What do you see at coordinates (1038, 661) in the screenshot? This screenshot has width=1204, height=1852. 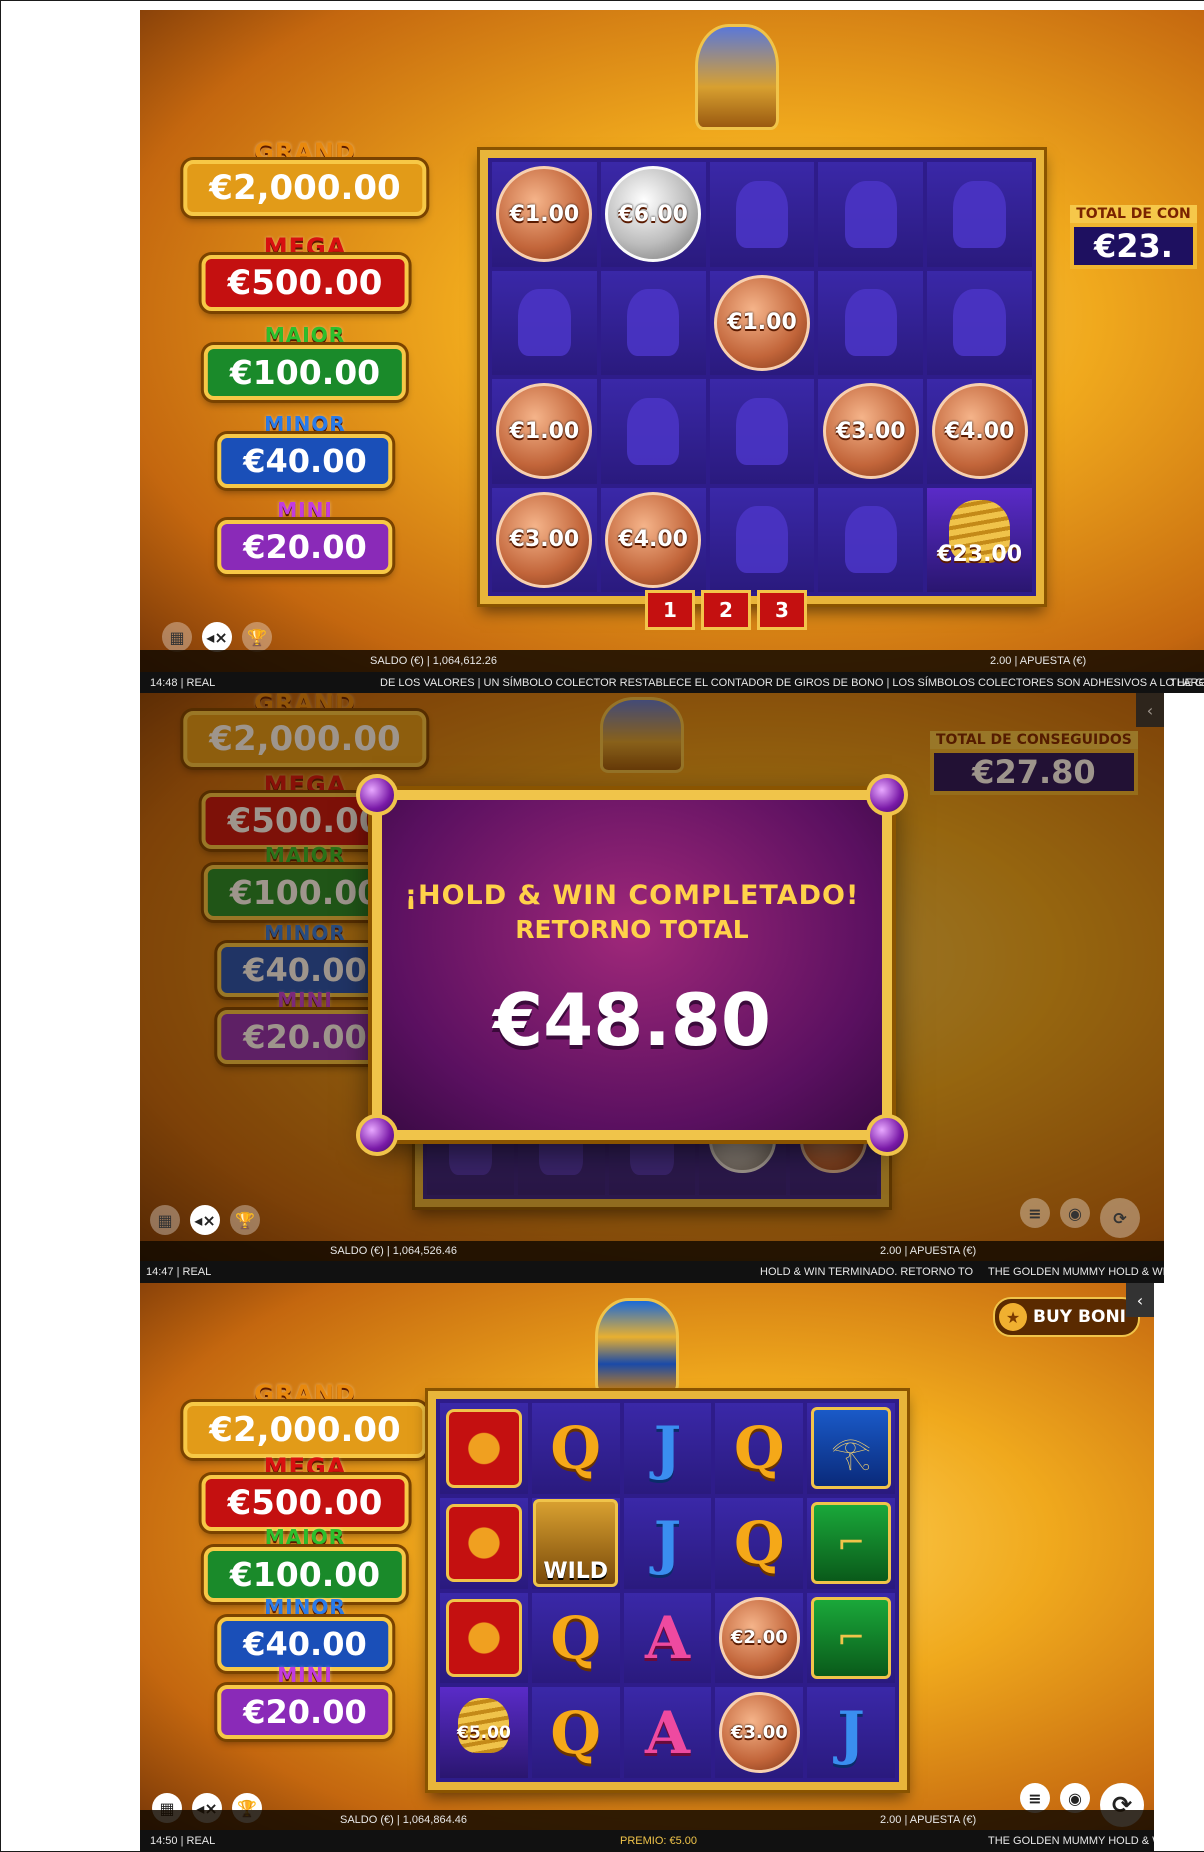 I see `bet-text: 2.00 | APUESTA (€)` at bounding box center [1038, 661].